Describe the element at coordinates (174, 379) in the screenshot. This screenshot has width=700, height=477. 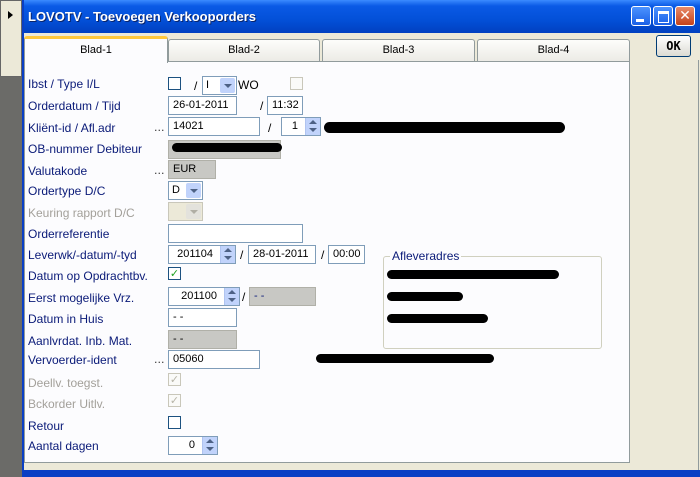
I see `deellv-checkbox: ✓` at that location.